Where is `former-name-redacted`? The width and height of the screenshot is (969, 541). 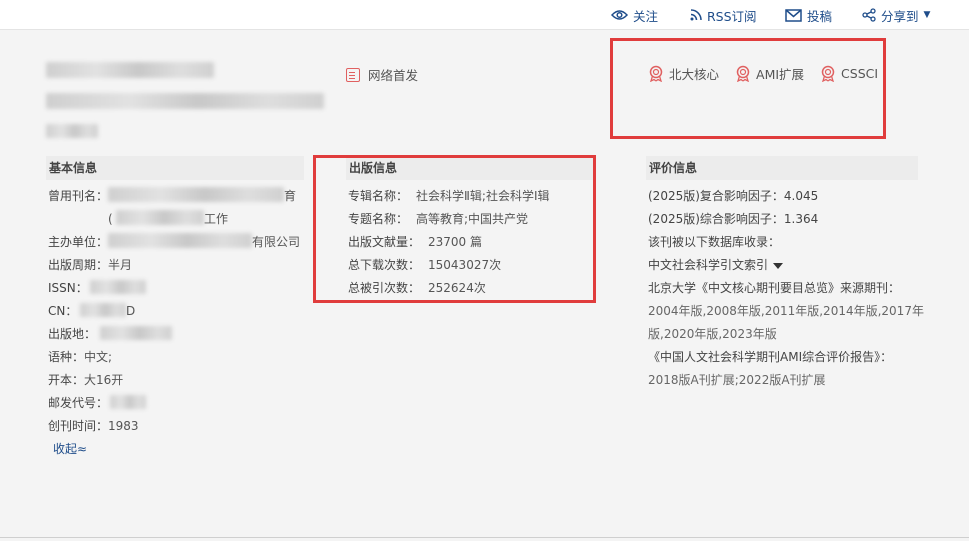 former-name-redacted is located at coordinates (196, 194).